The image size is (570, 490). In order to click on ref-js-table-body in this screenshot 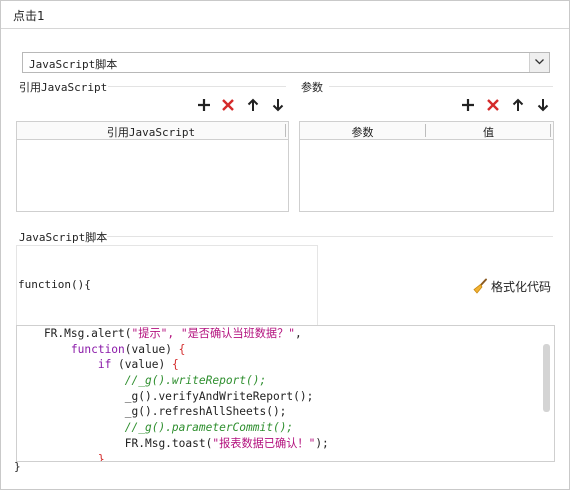, I will do `click(152, 176)`.